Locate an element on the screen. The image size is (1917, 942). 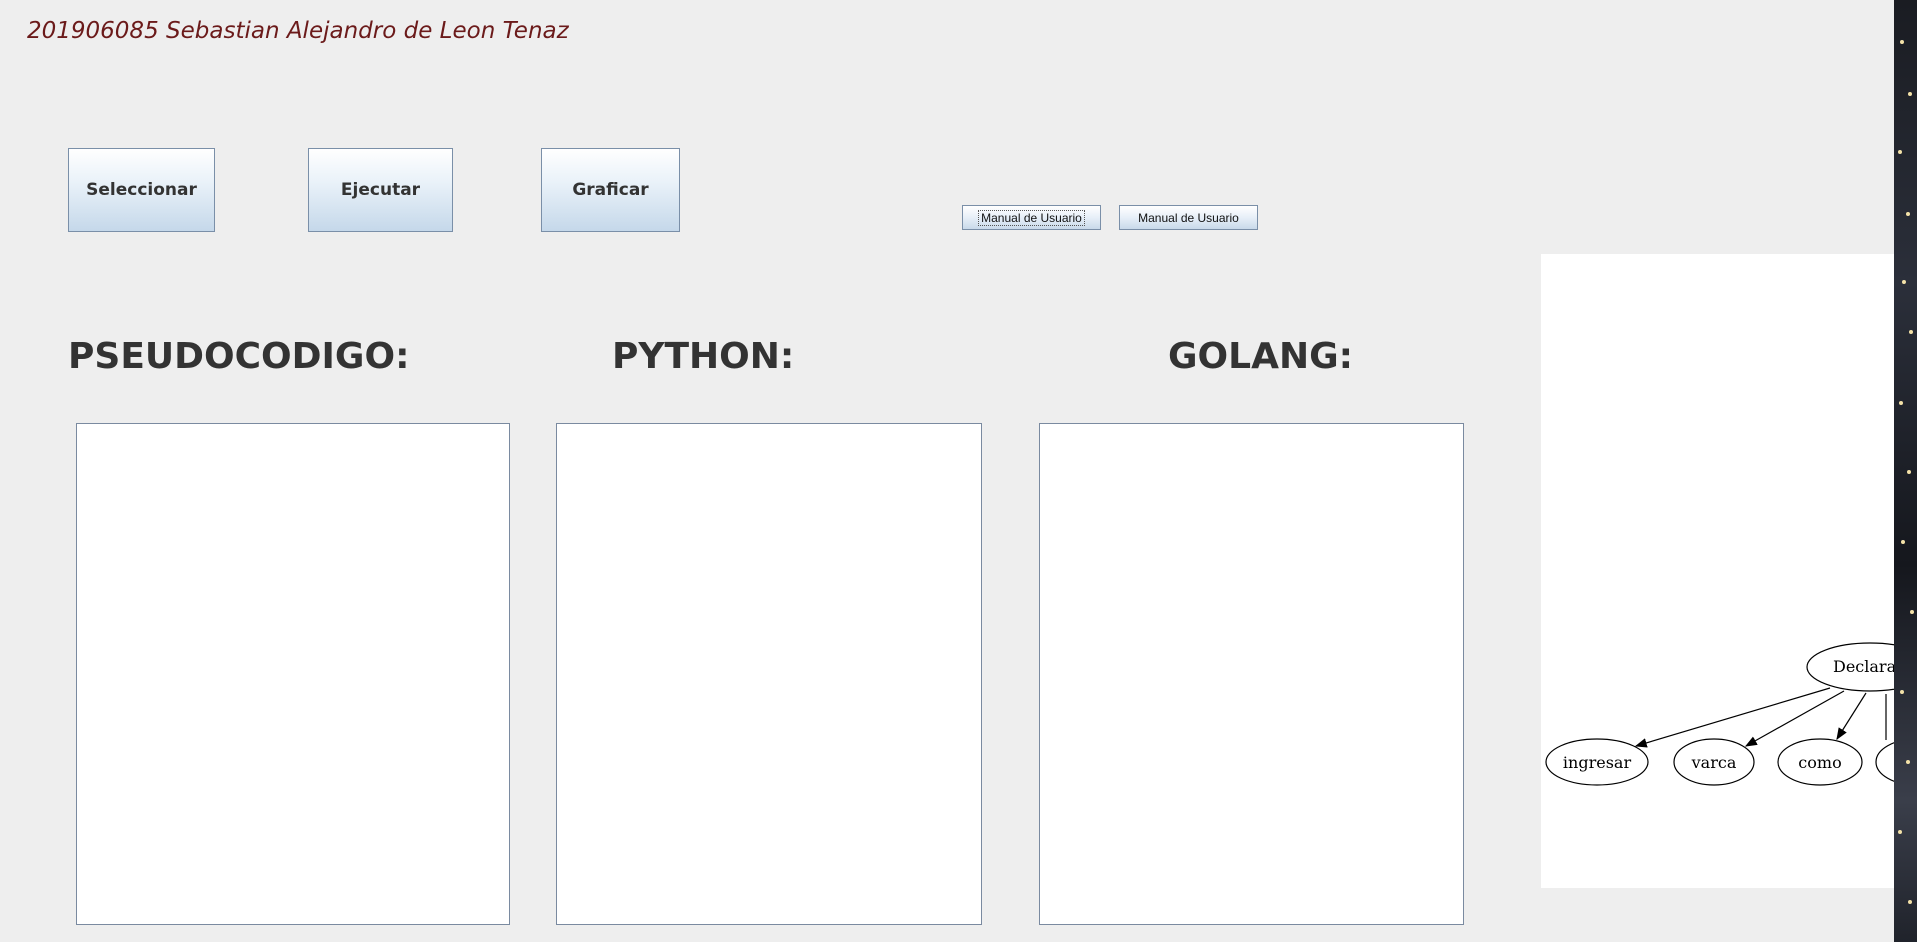
python-output-area is located at coordinates (769, 674).